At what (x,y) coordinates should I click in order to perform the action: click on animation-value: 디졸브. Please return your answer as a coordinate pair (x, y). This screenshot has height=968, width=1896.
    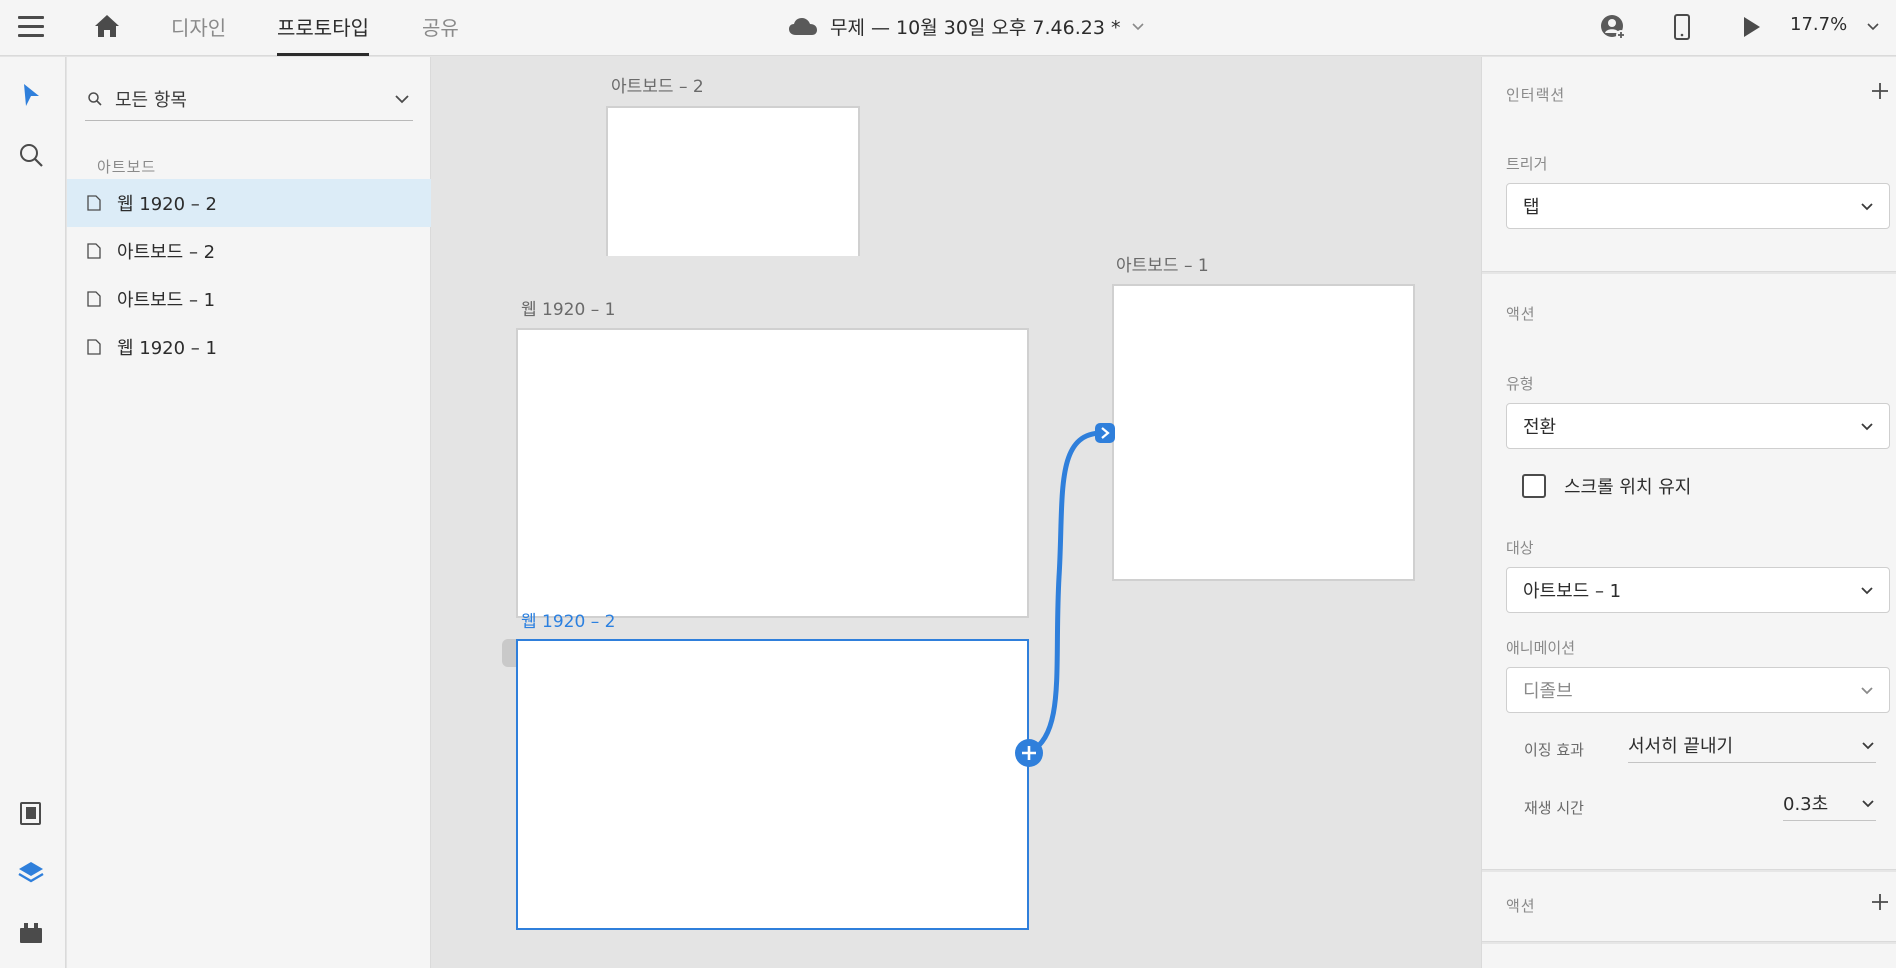
    Looking at the image, I should click on (1548, 691).